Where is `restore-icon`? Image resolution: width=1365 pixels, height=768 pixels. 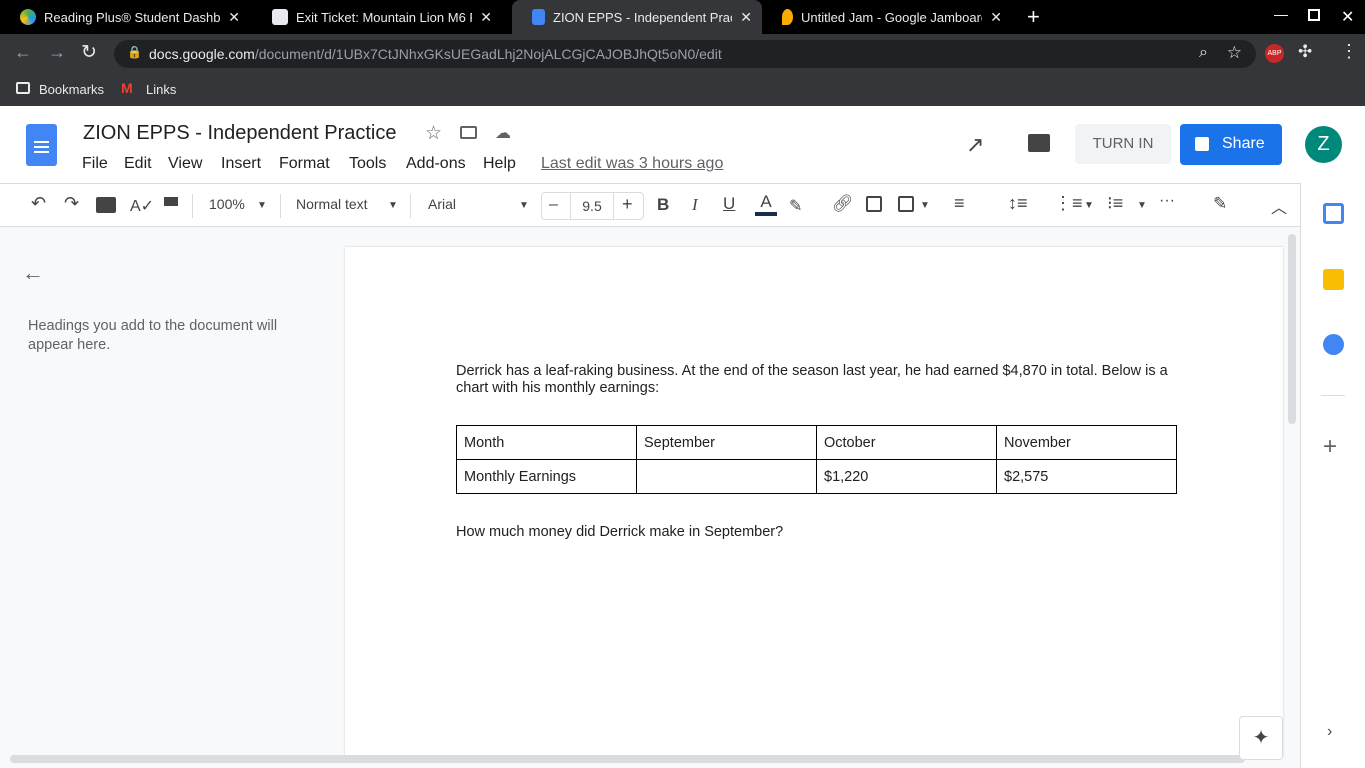
restore-icon is located at coordinates (1314, 15).